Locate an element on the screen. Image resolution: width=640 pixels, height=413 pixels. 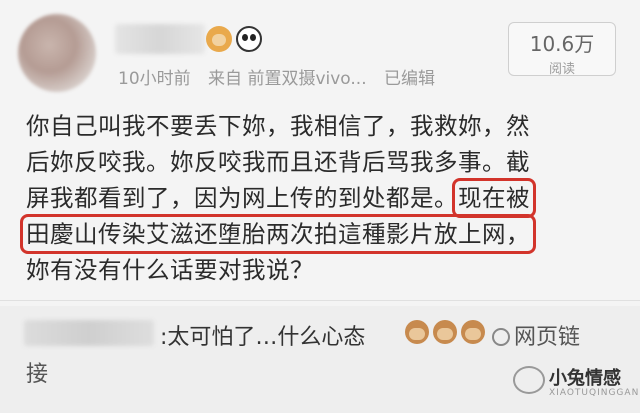
username-blurred is located at coordinates (160, 39).